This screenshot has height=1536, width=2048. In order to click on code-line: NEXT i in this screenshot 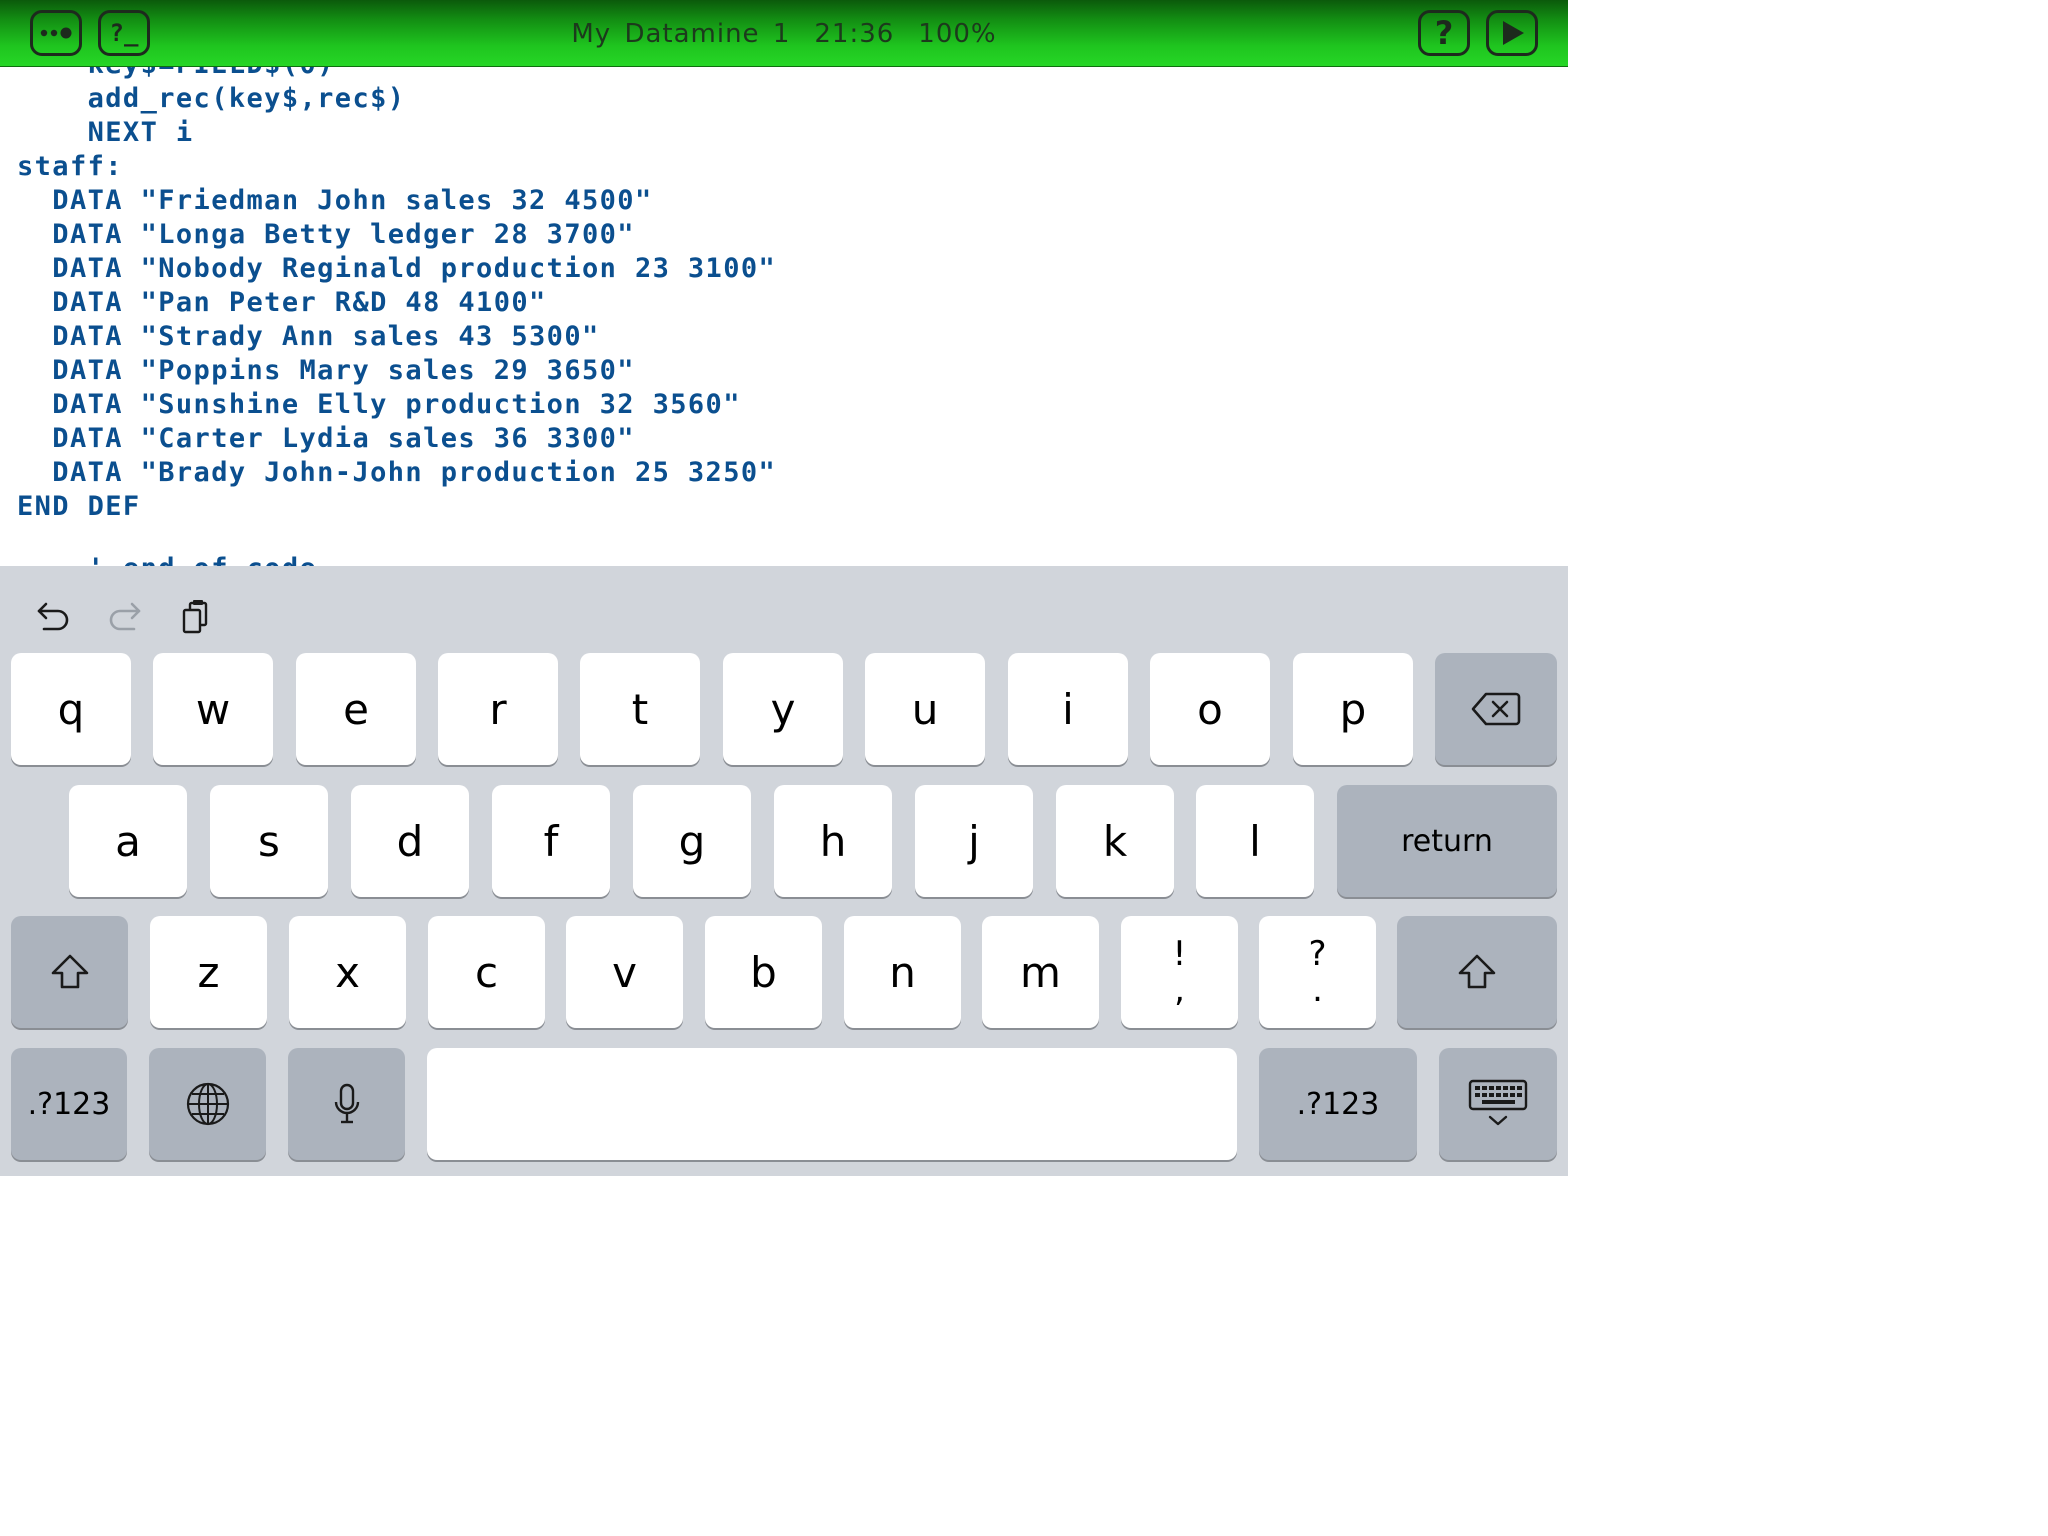, I will do `click(105, 132)`.